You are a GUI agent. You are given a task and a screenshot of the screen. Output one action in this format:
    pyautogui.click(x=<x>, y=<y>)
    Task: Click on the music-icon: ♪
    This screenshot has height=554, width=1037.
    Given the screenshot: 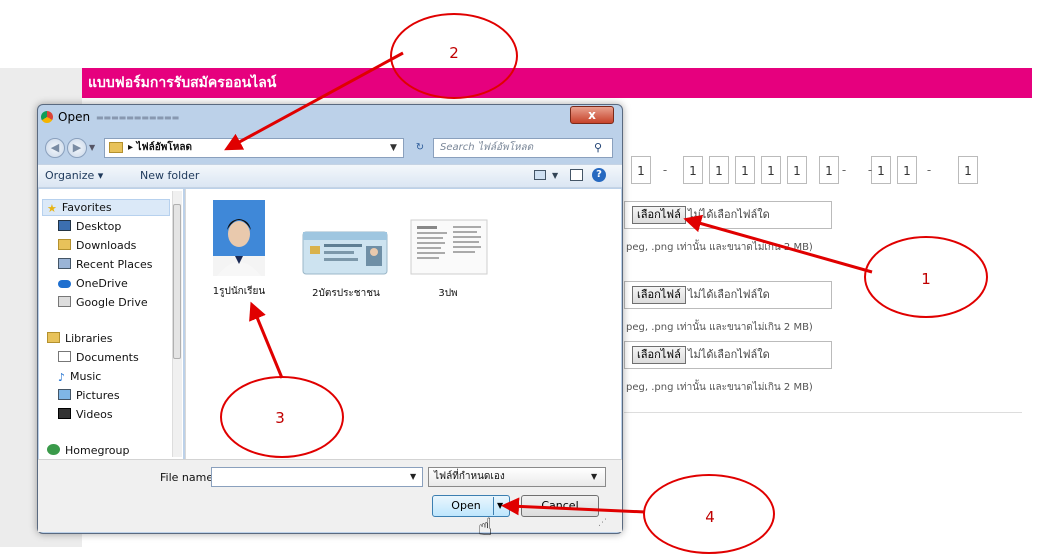 What is the action you would take?
    pyautogui.click(x=62, y=377)
    